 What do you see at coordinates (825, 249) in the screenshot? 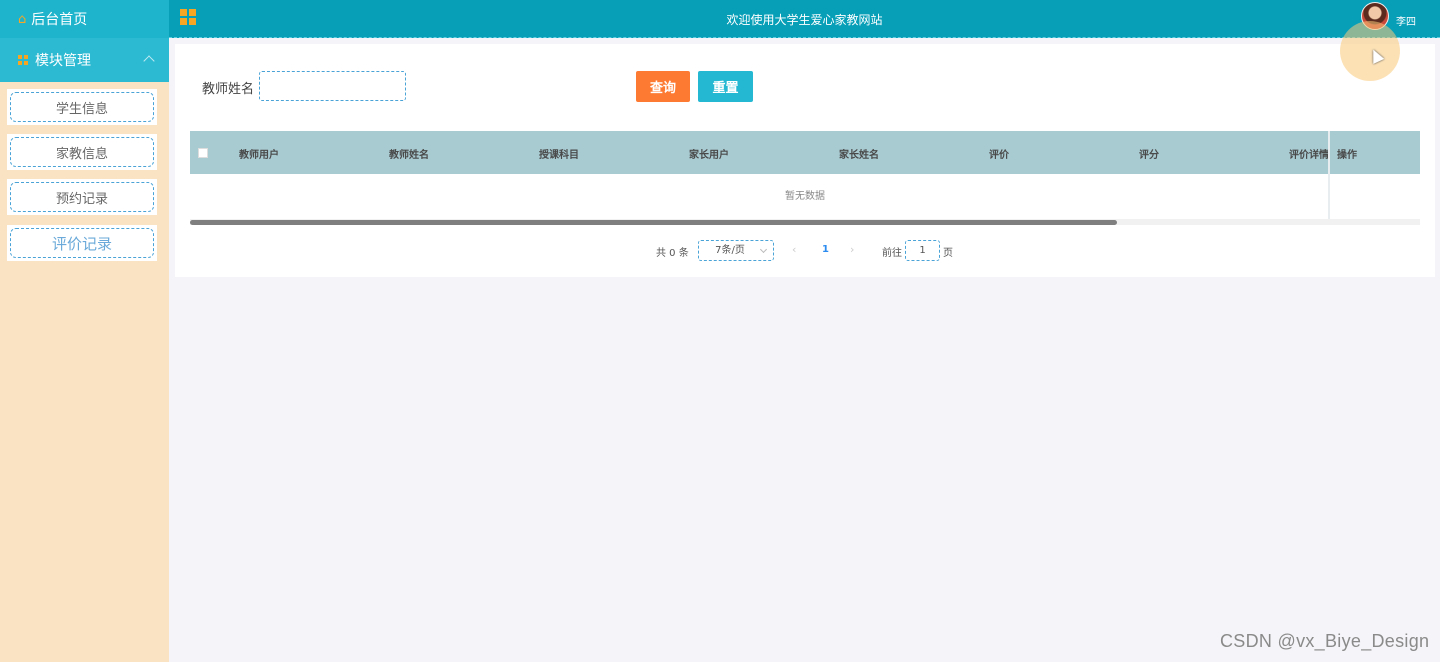
I see `page-number-current: 1` at bounding box center [825, 249].